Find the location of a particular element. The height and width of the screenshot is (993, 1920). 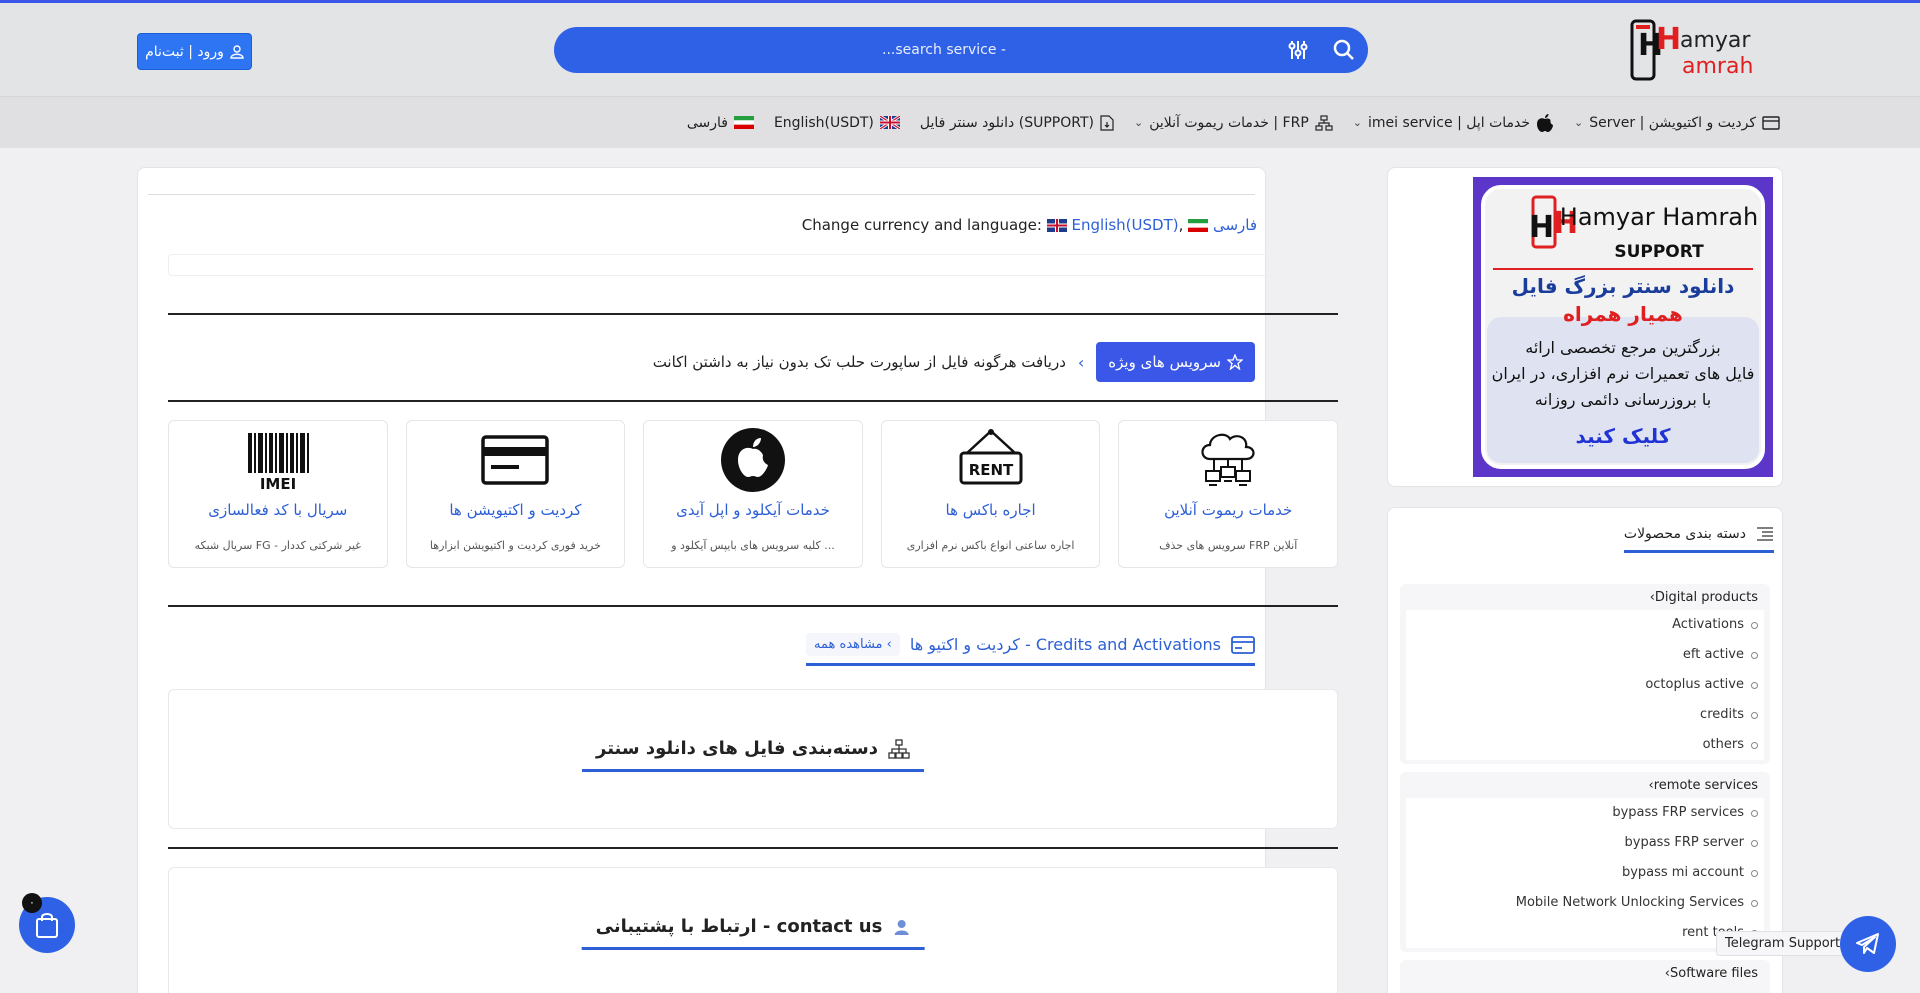

banner-line5: با بروزرسانی دائمی روزانه is located at coordinates (1623, 400).